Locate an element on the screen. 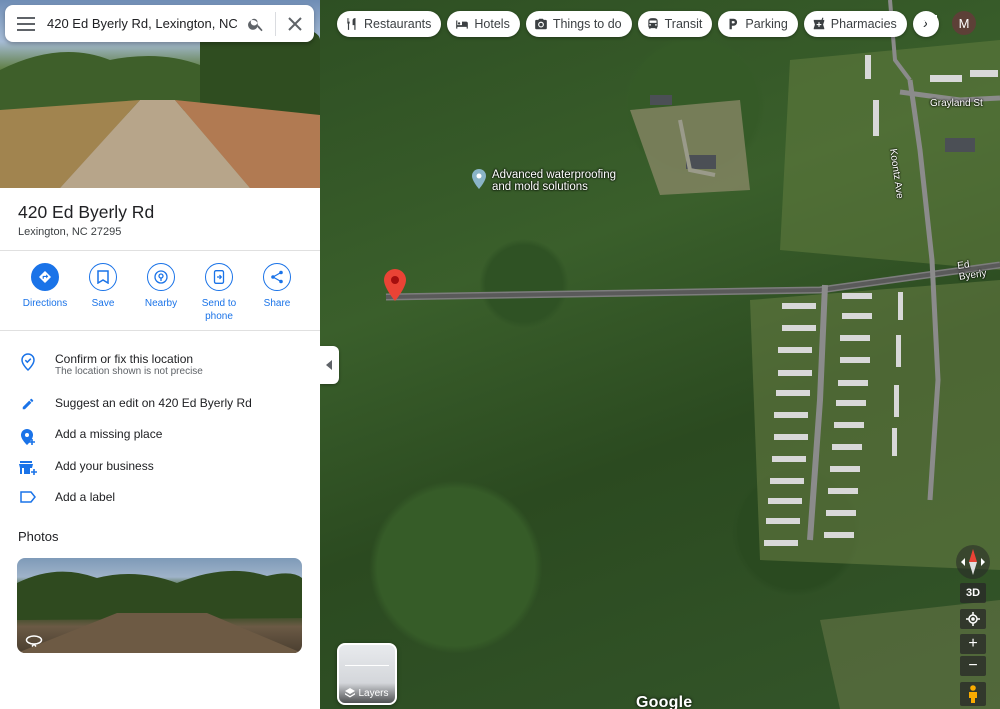  add-label-icon-wrap is located at coordinates (27, 496).